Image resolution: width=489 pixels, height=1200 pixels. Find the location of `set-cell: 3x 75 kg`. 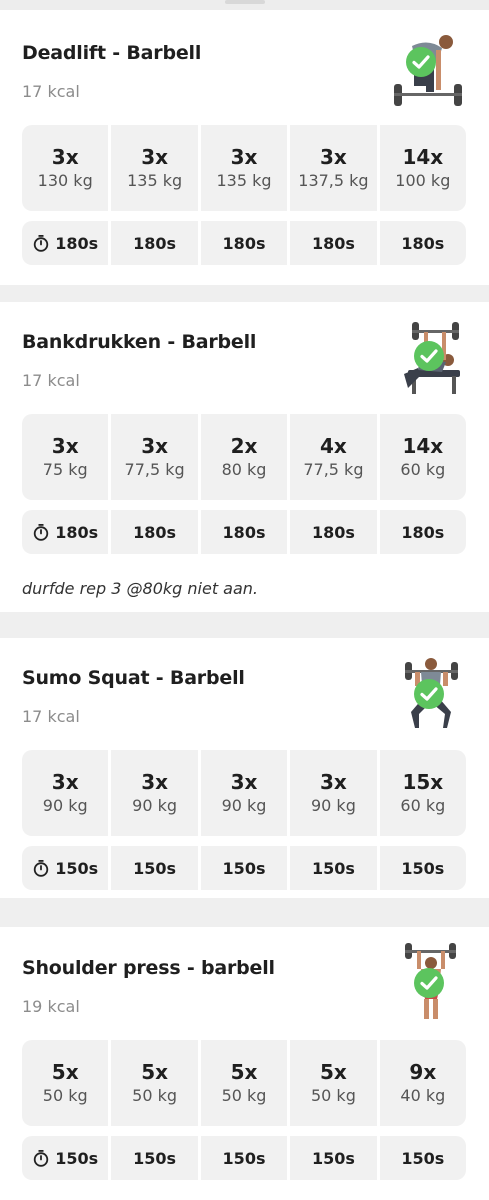

set-cell: 3x 75 kg is located at coordinates (65, 457).